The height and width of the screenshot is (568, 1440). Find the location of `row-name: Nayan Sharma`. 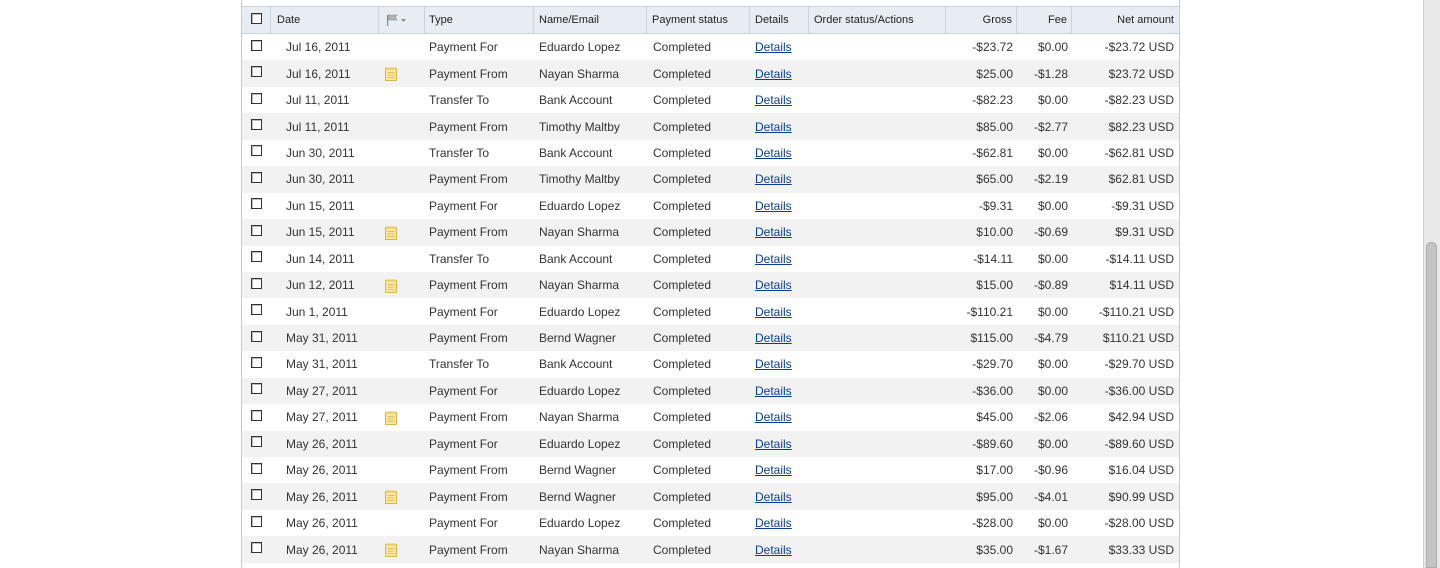

row-name: Nayan Sharma is located at coordinates (579, 73).